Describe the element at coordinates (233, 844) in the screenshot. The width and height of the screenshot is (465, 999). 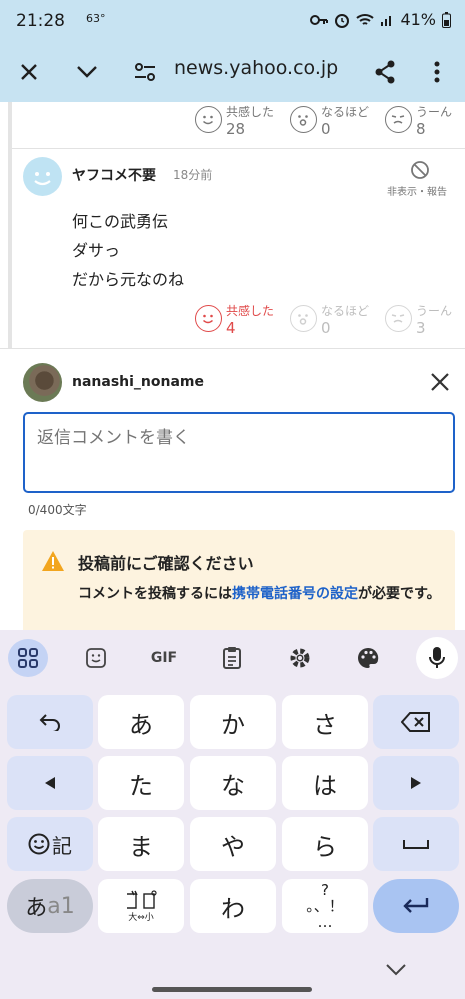
I see `key-ya: や` at that location.